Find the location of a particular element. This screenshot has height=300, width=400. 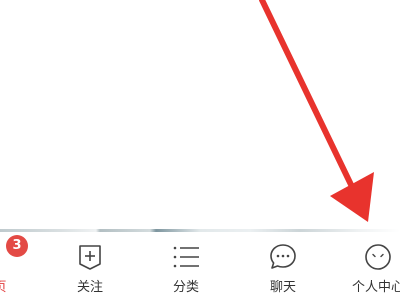

notification-badge: 3 is located at coordinates (17, 246).